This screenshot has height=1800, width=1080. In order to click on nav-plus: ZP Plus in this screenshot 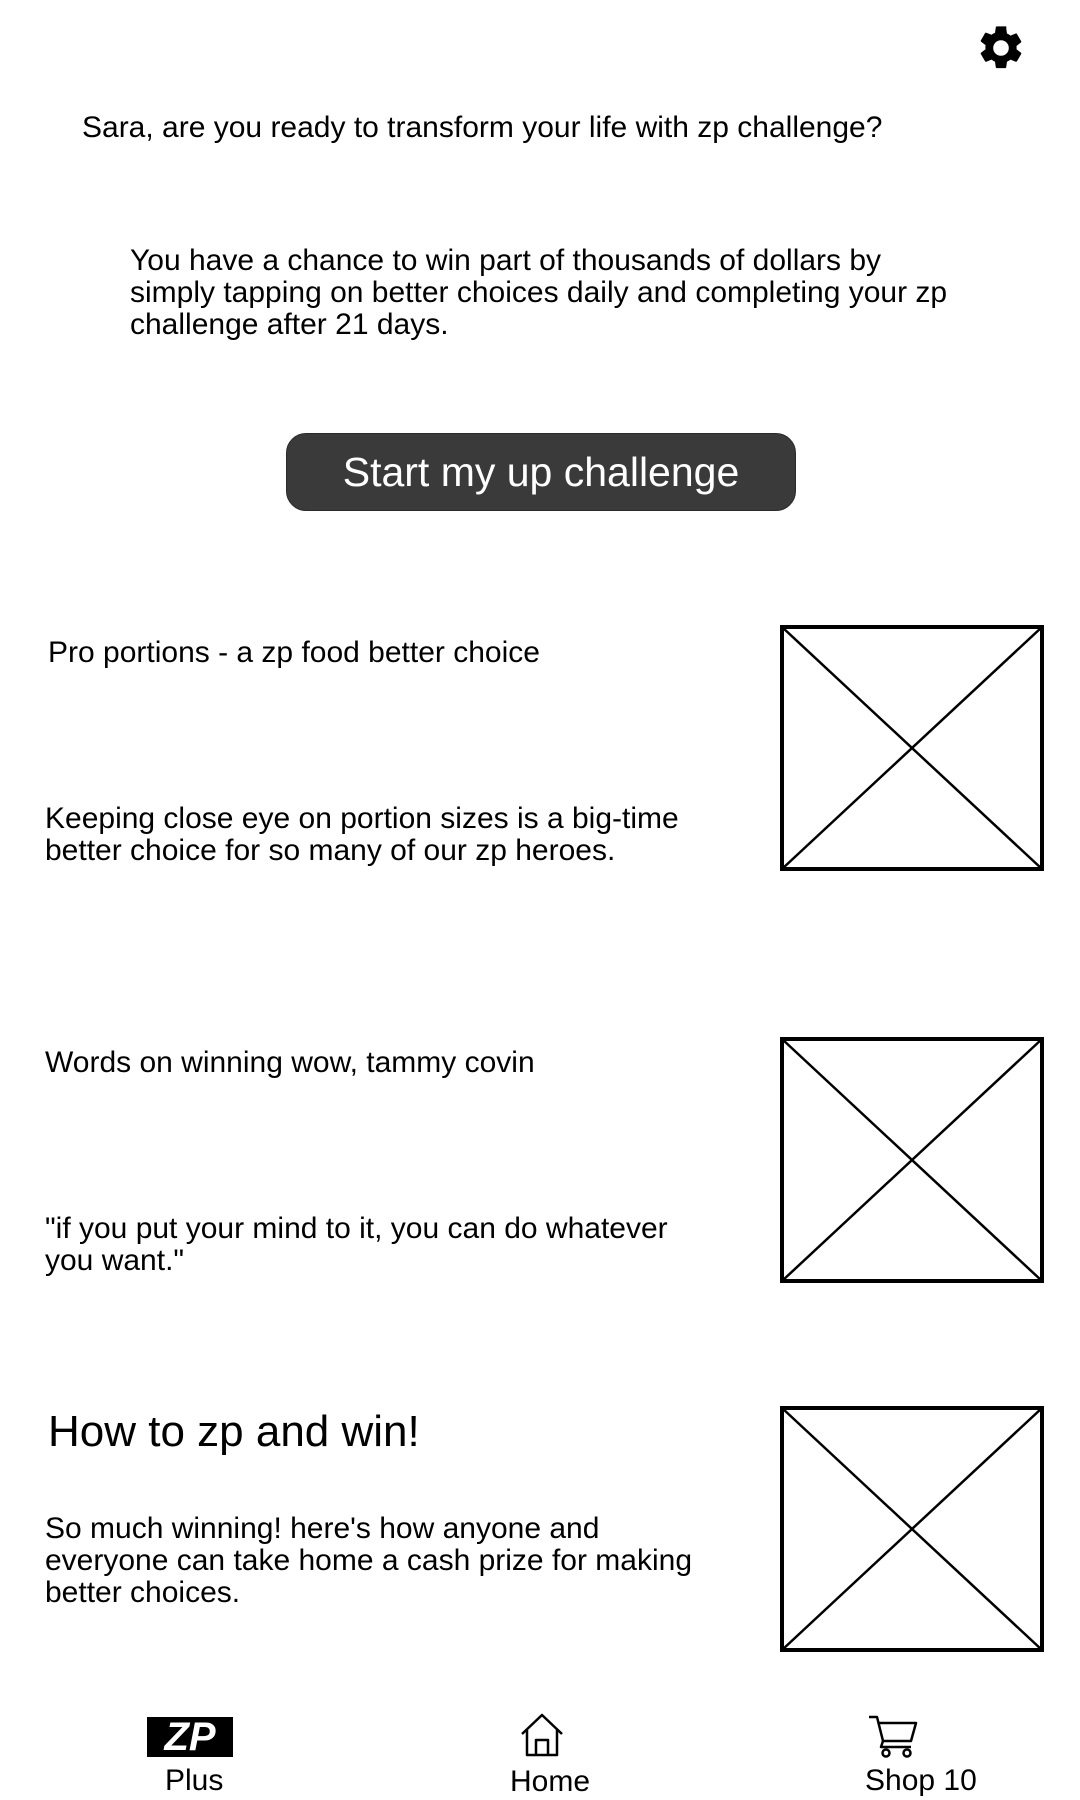, I will do `click(195, 1755)`.